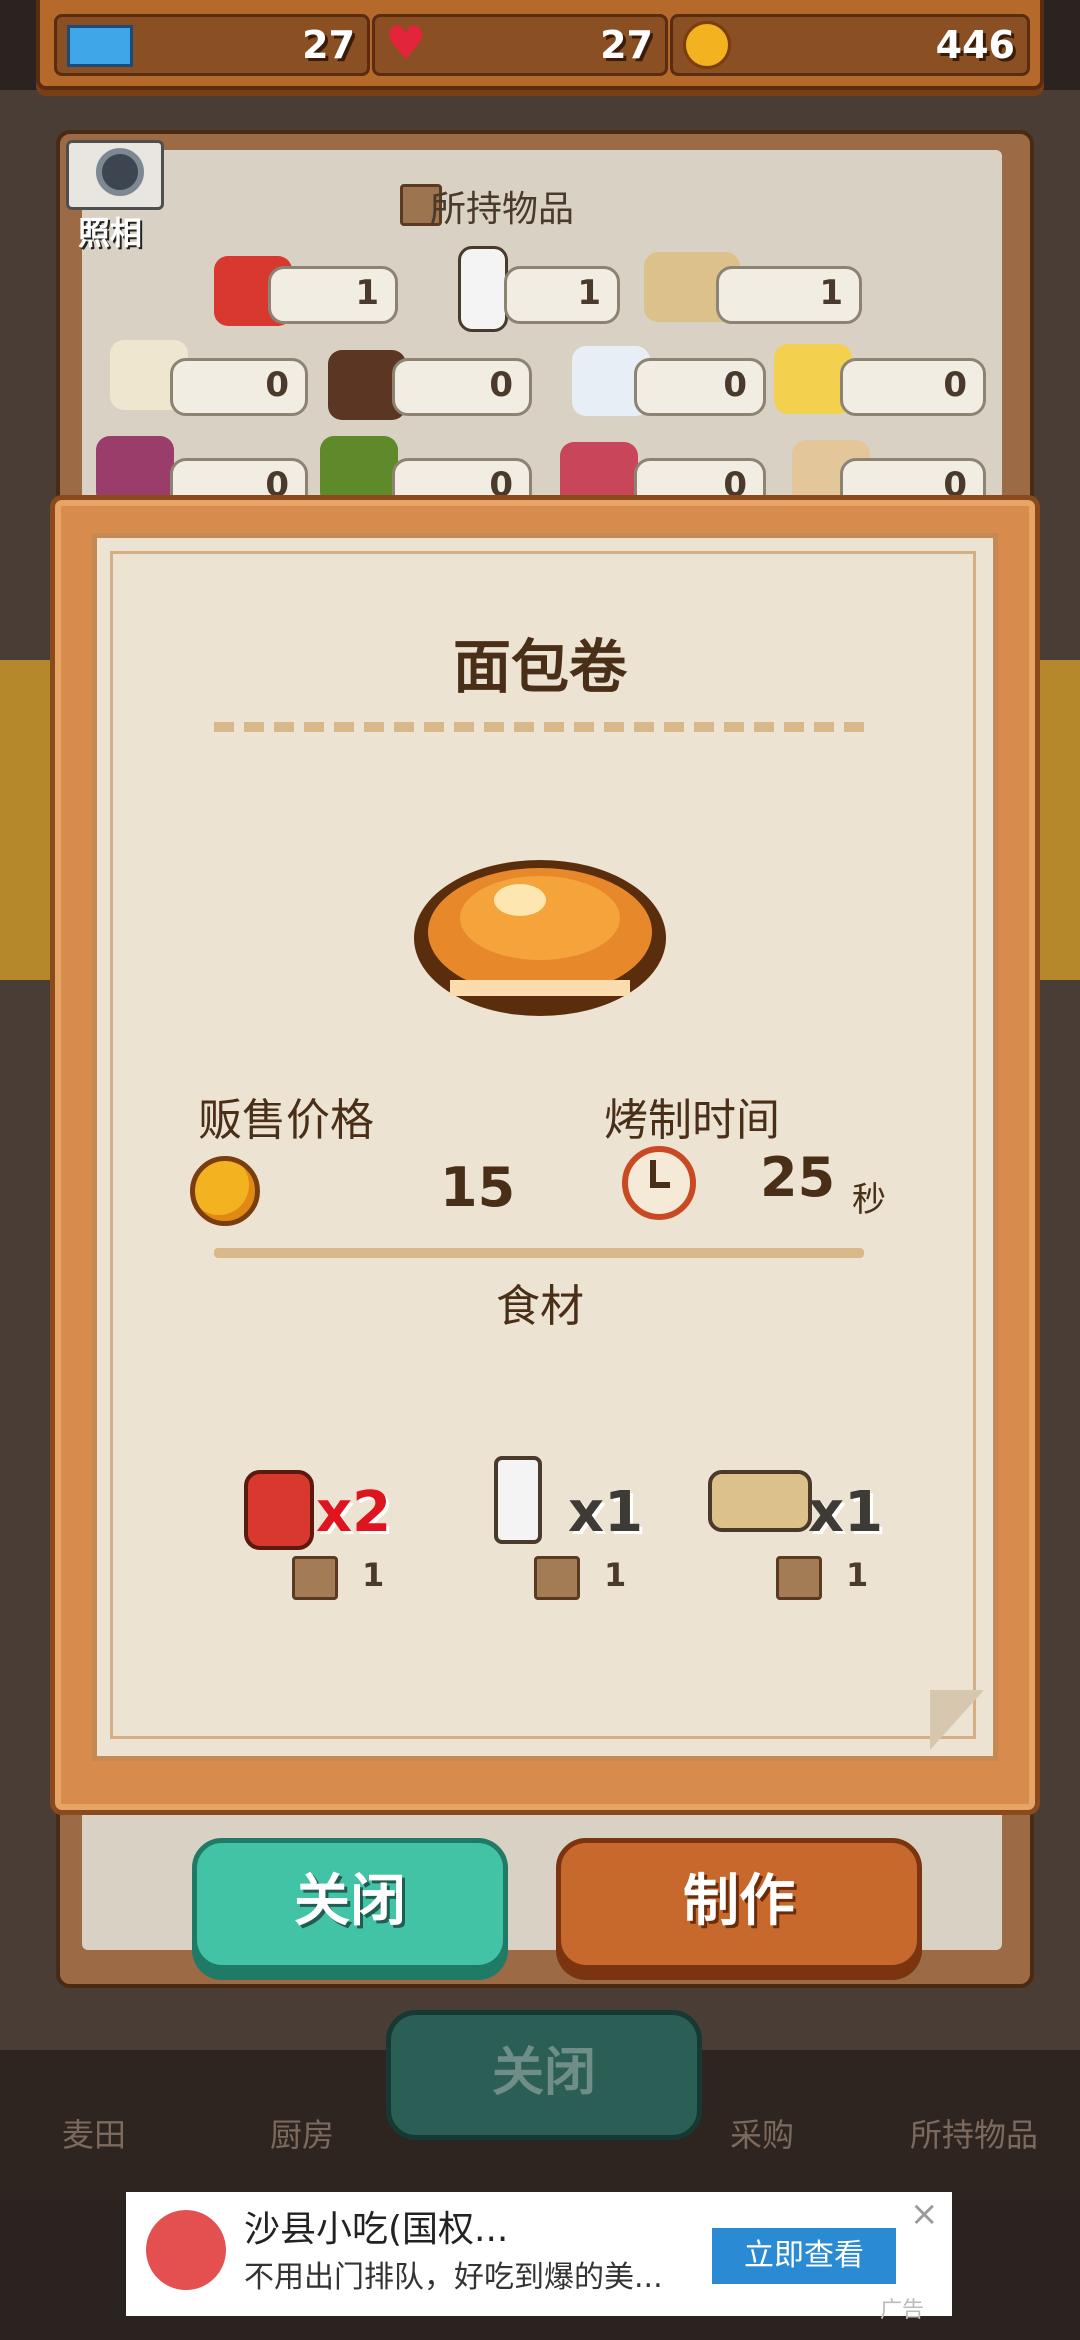 The height and width of the screenshot is (2340, 1080). I want to click on time-value: 25, so click(798, 1177).